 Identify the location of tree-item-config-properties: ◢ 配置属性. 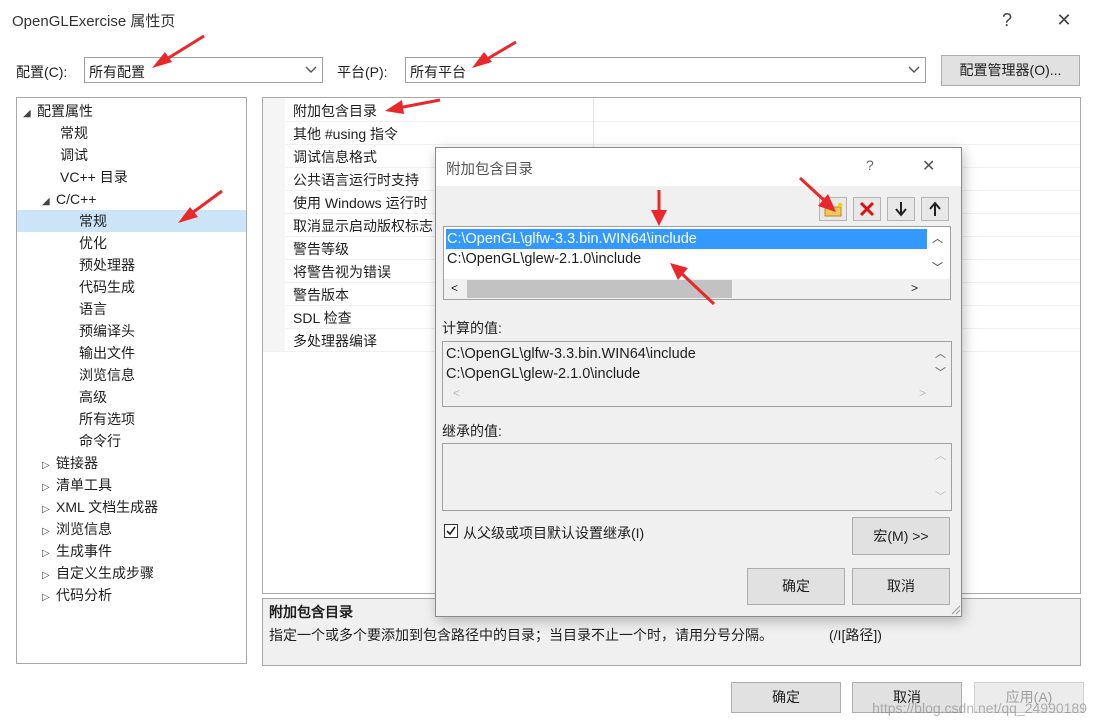
(58, 111).